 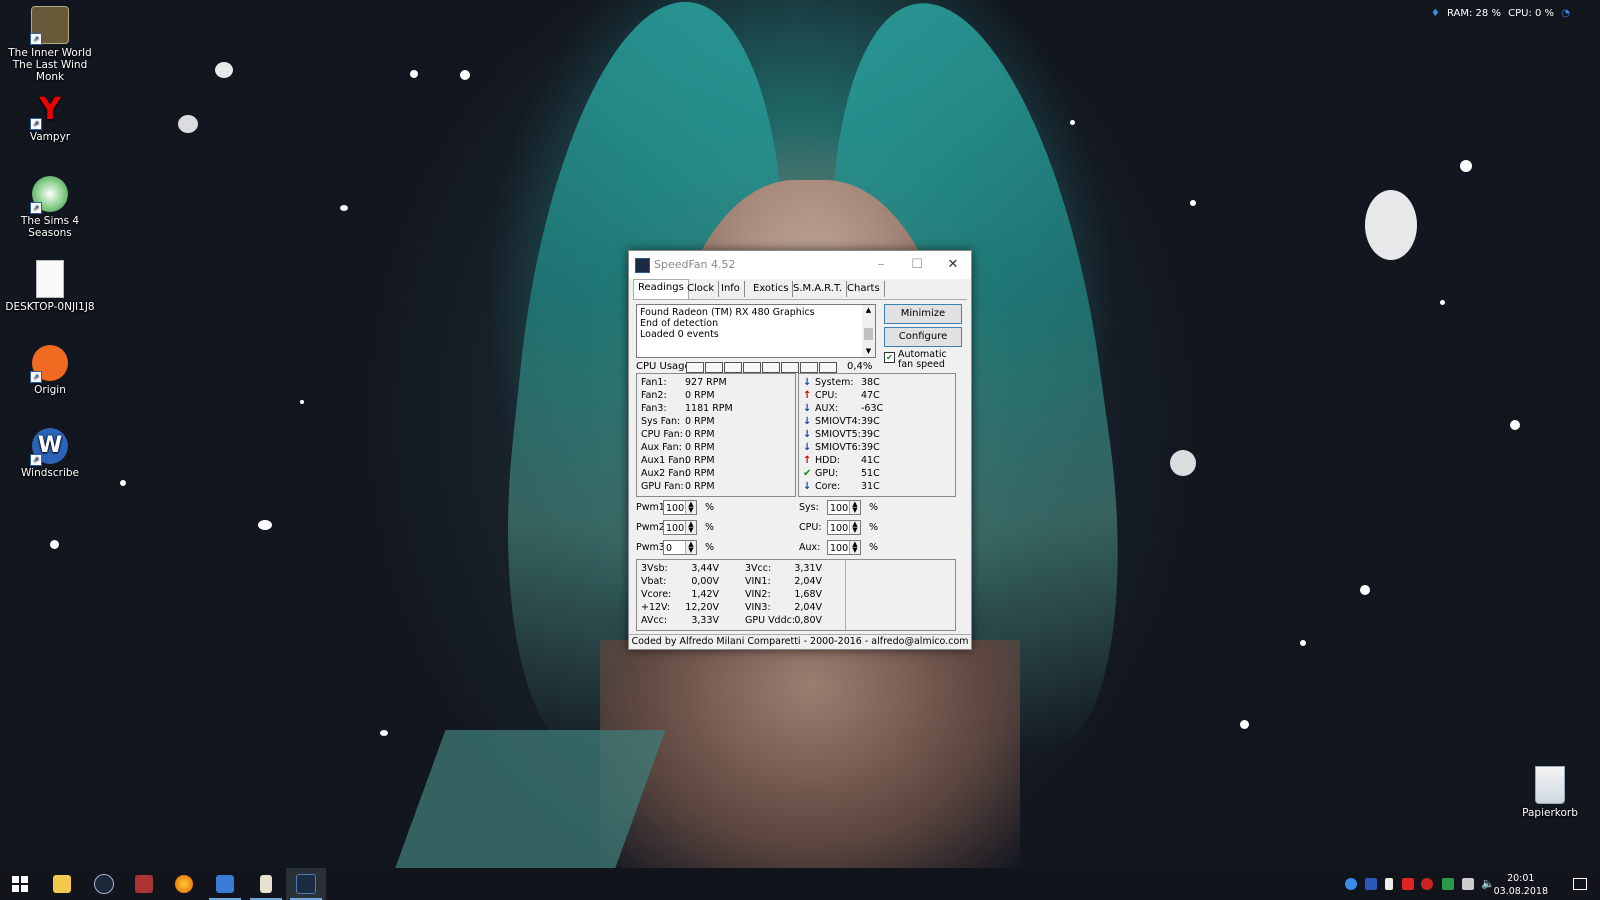 What do you see at coordinates (870, 434) in the screenshot?
I see `temperature-value: 39C` at bounding box center [870, 434].